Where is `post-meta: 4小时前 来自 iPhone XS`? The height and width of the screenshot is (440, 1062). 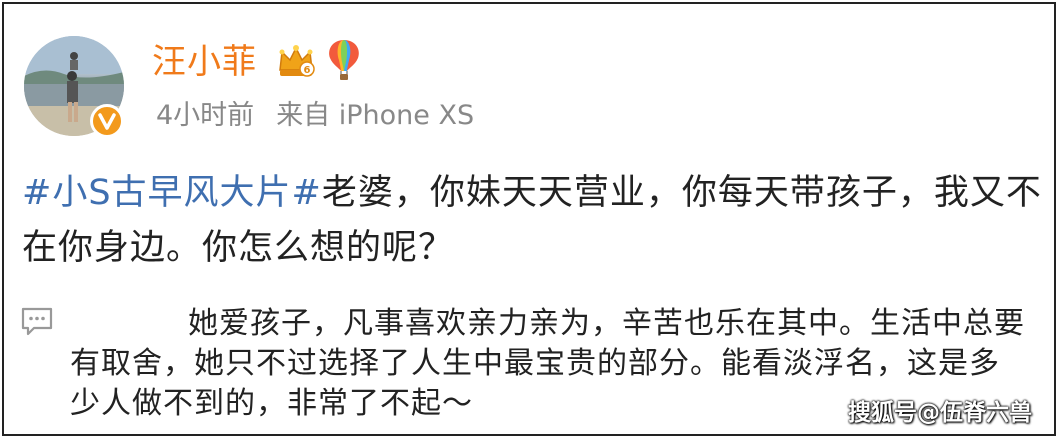 post-meta: 4小时前 来自 iPhone XS is located at coordinates (315, 116).